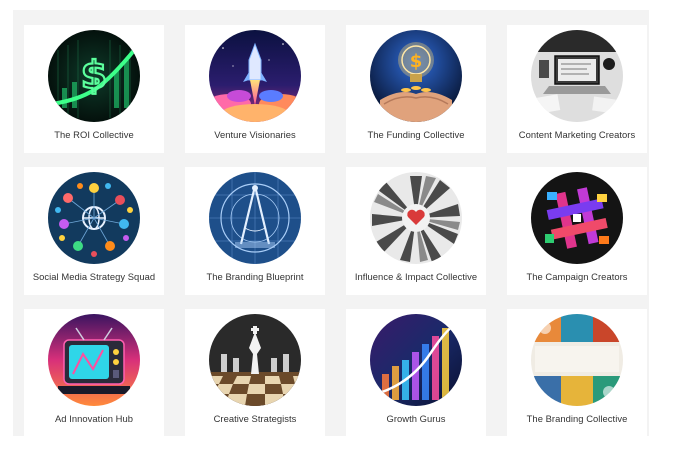  Describe the element at coordinates (577, 276) in the screenshot. I see `collective-label: The Campaign Creators` at that location.